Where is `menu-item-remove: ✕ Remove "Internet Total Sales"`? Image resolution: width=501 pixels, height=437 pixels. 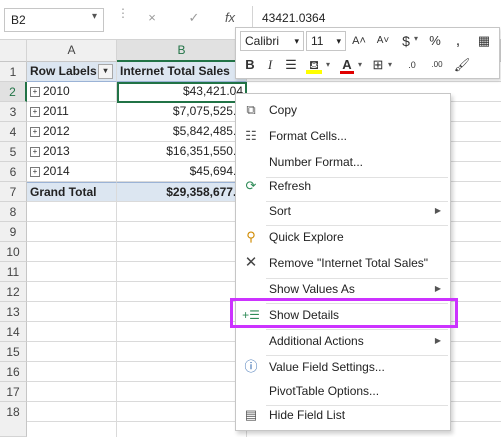 menu-item-remove: ✕ Remove "Internet Total Sales" is located at coordinates (343, 263).